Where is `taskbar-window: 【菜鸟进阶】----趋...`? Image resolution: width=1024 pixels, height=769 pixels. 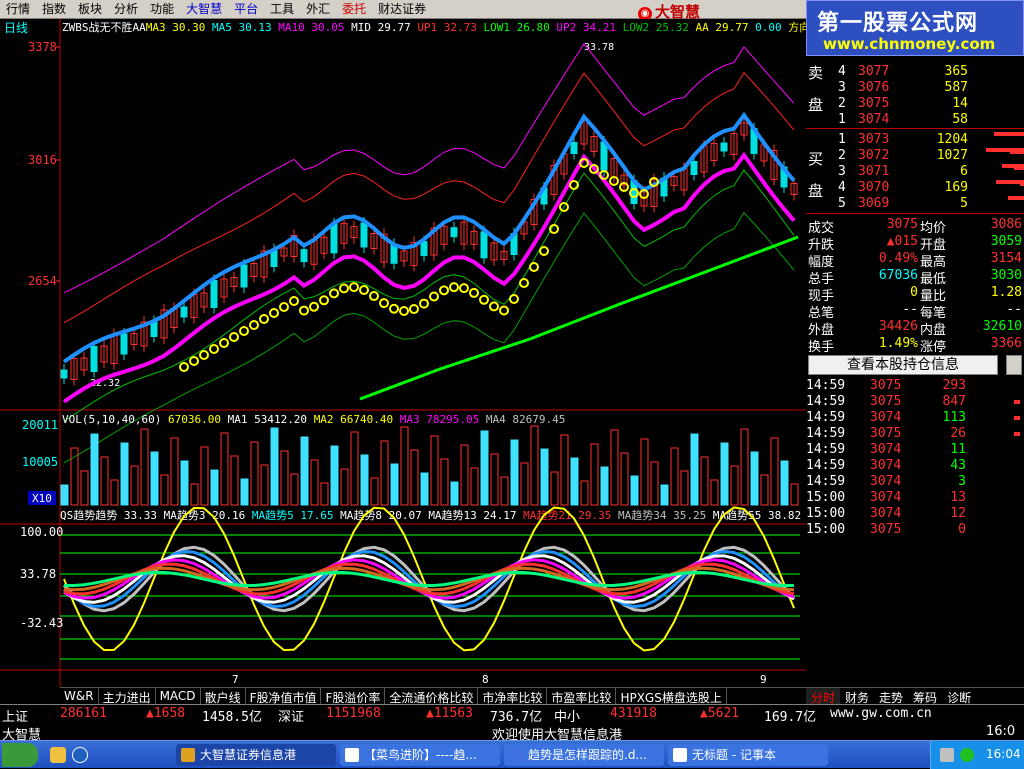
taskbar-window: 【菜鸟进阶】----趋... is located at coordinates (420, 755).